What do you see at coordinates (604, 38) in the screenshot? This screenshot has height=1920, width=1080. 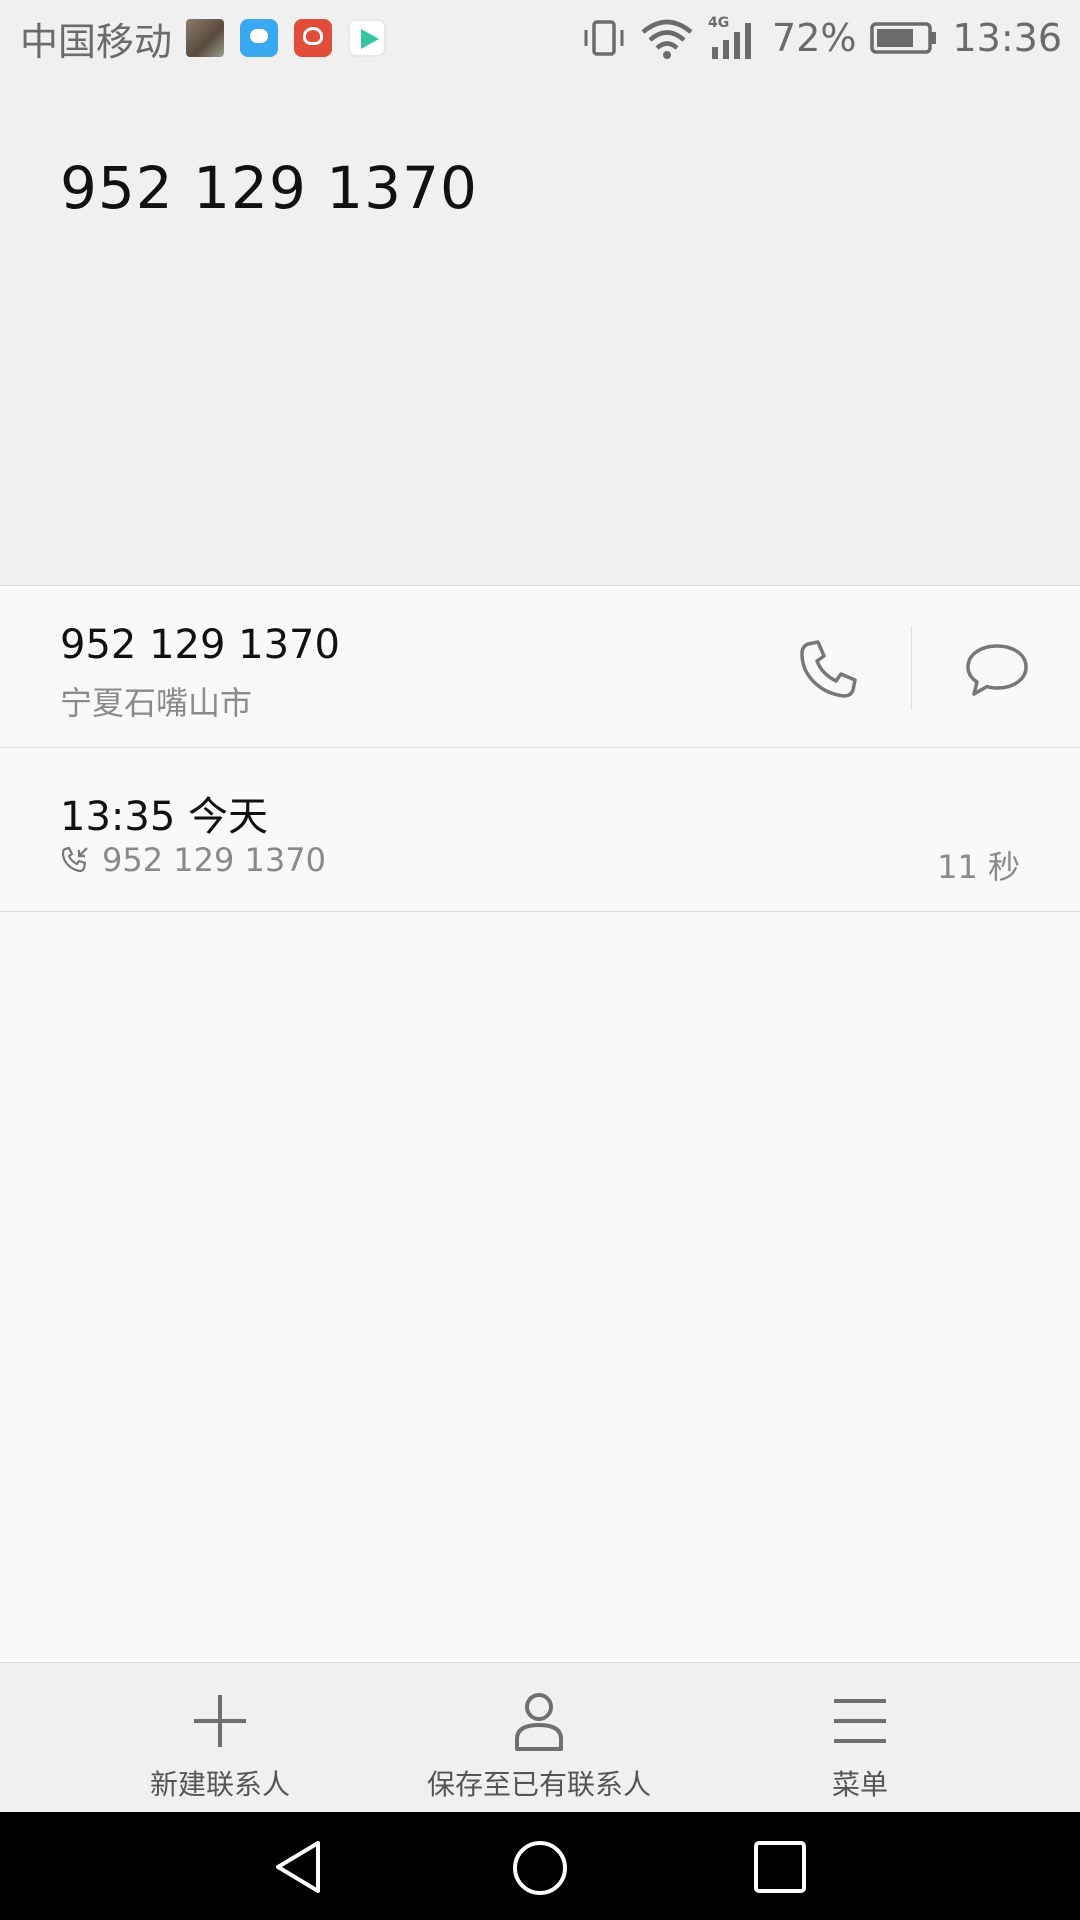 I see `vibrate-icon` at bounding box center [604, 38].